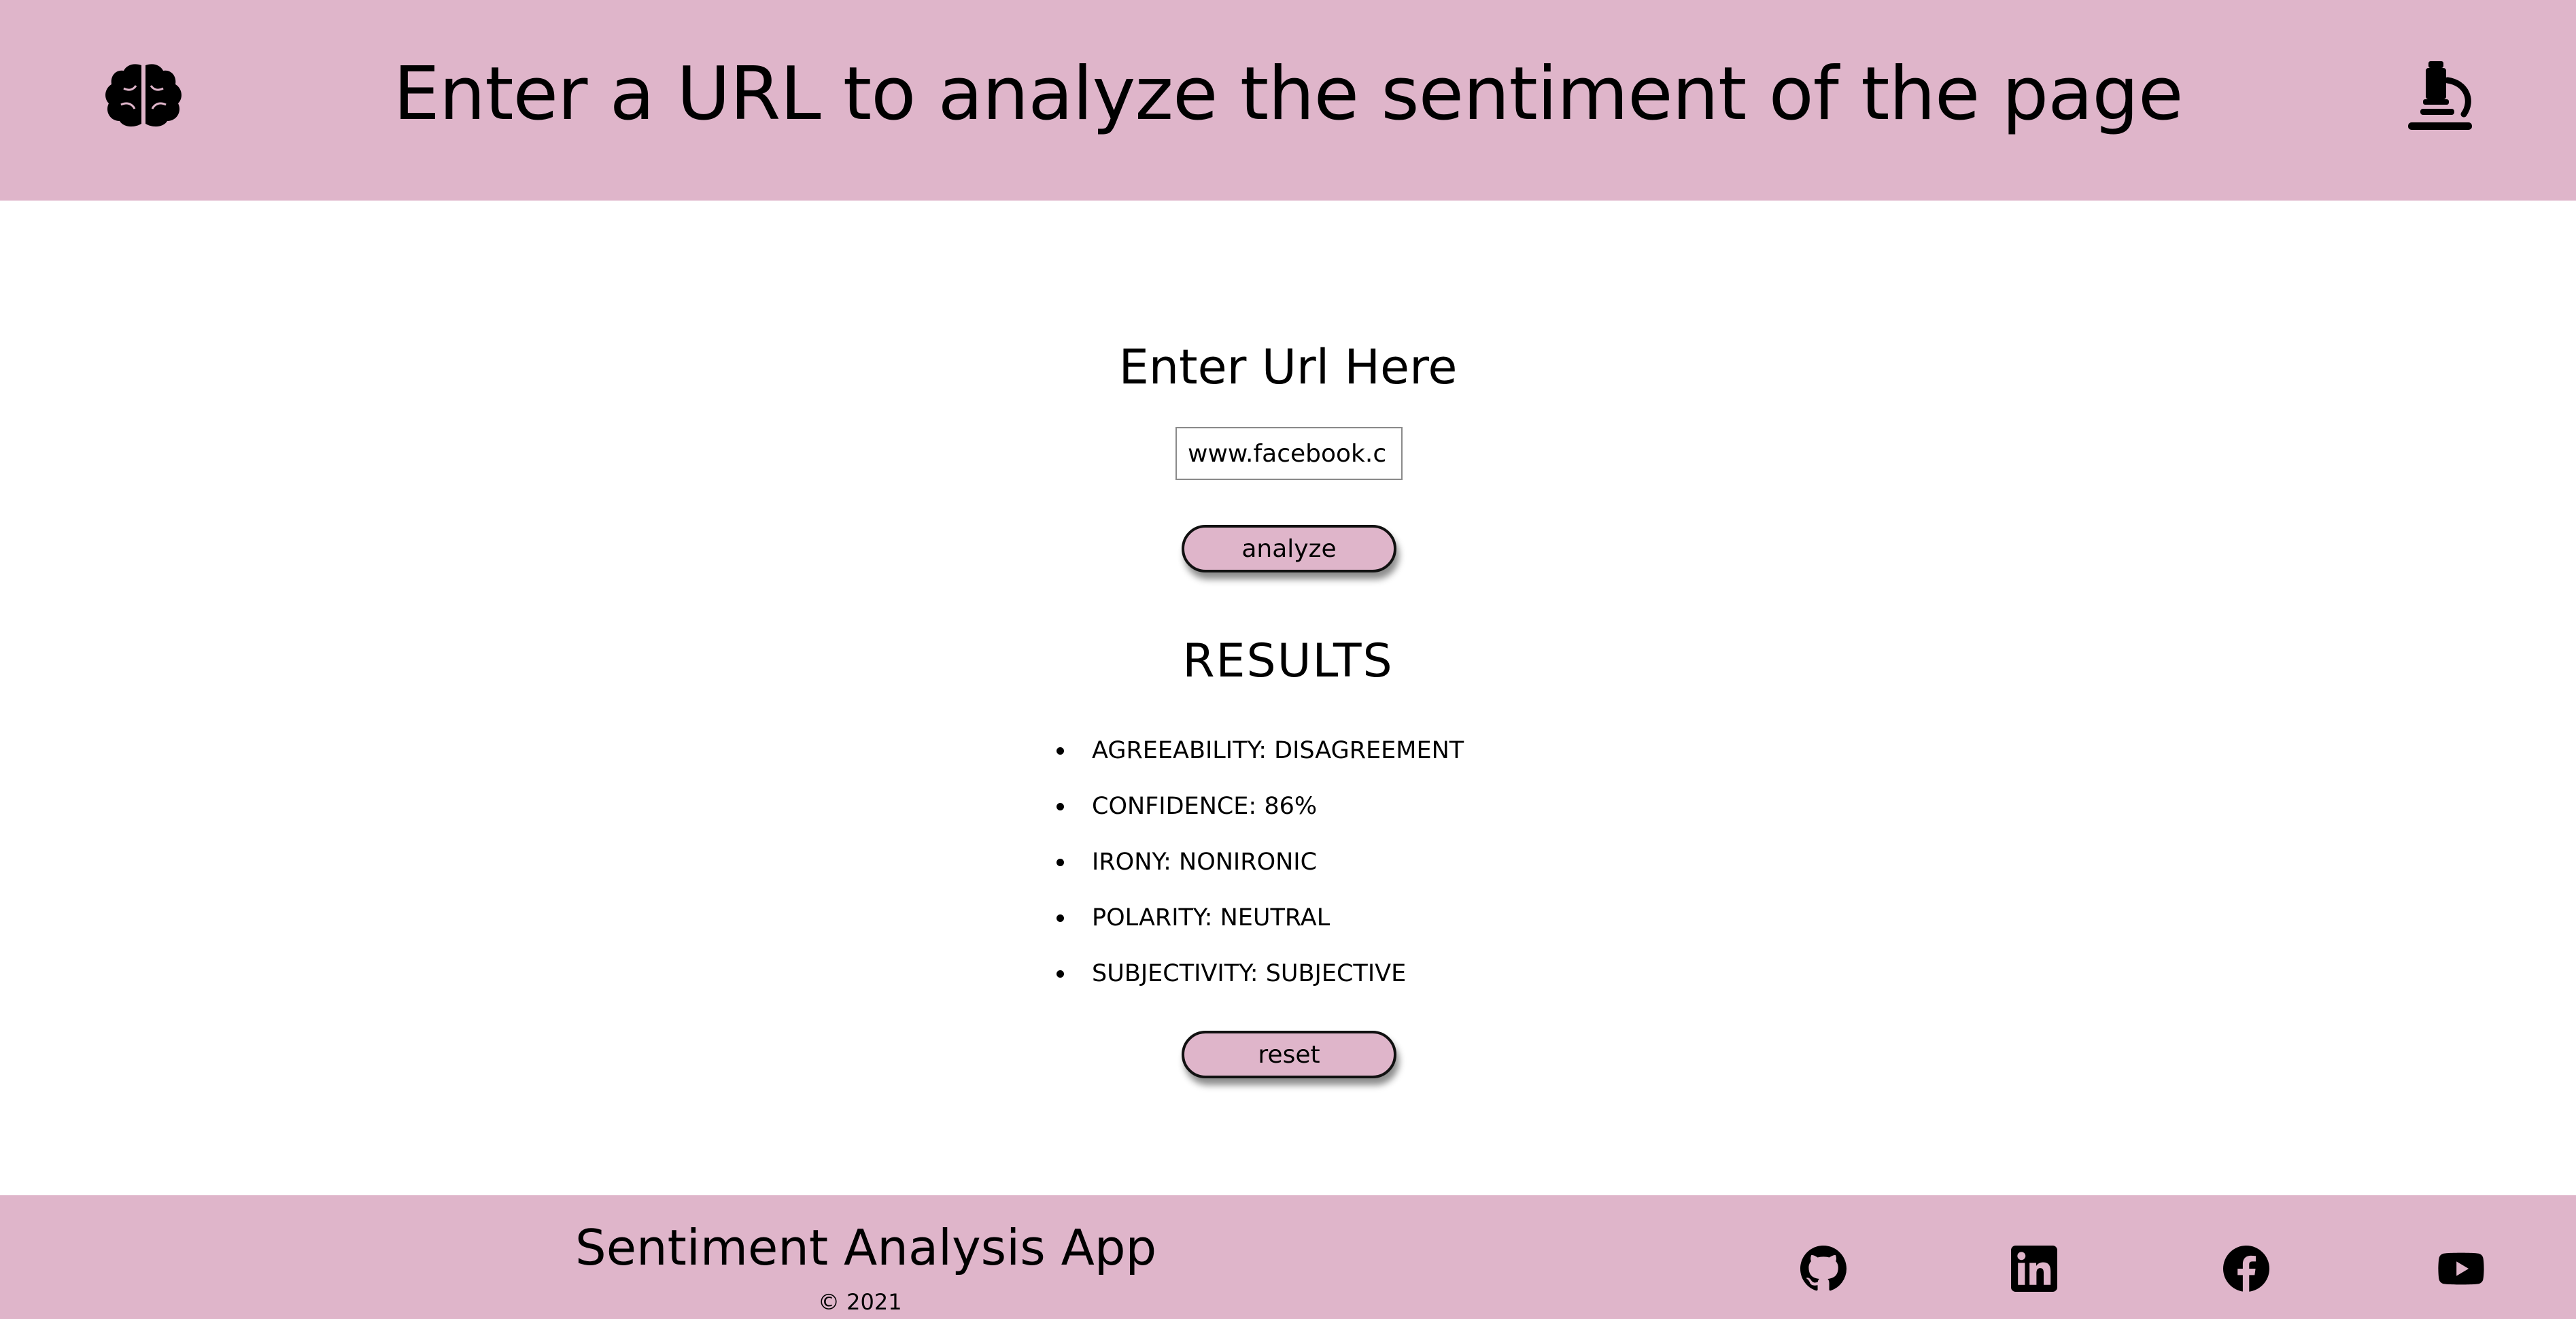  What do you see at coordinates (860, 1302) in the screenshot?
I see `footer-copyright: © 2021` at bounding box center [860, 1302].